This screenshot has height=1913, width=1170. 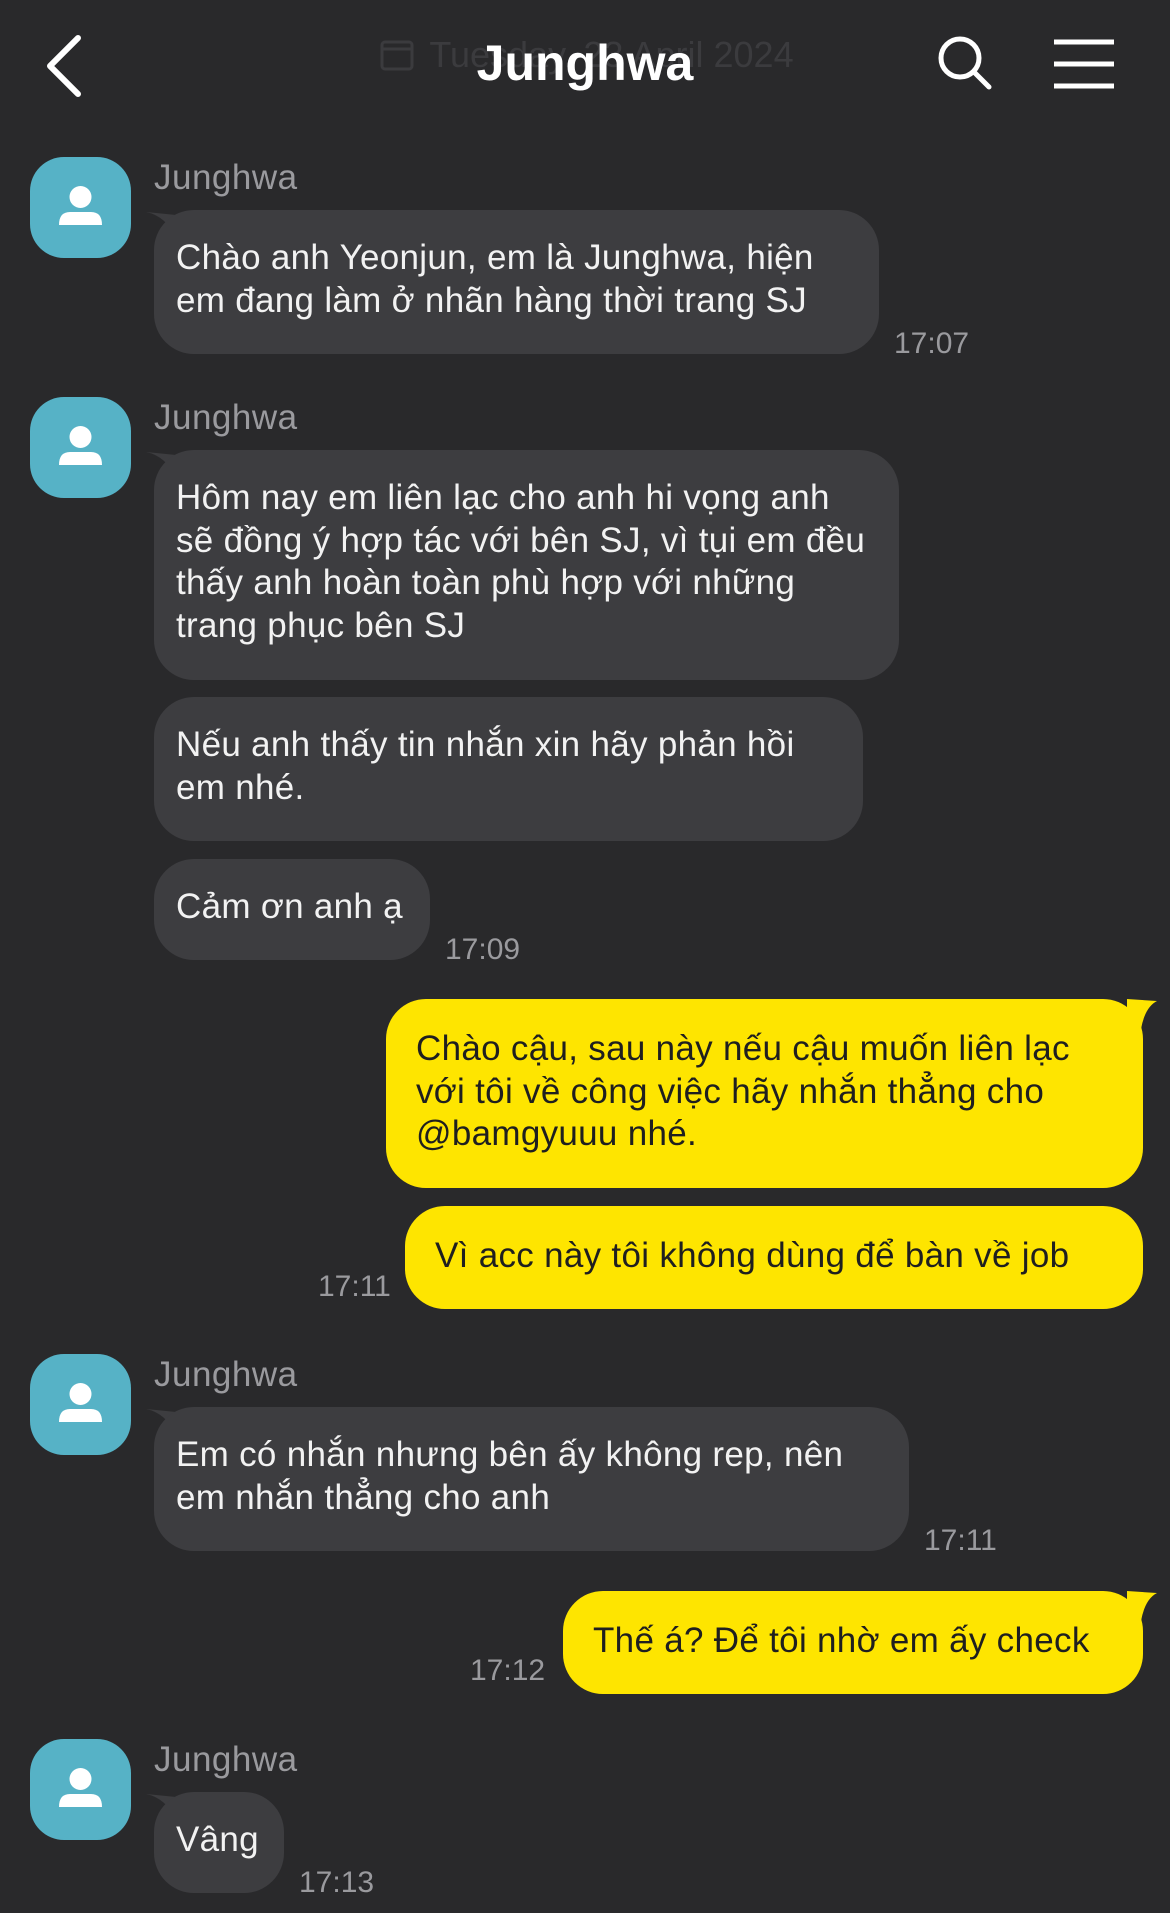 I want to click on chat-header: Tuesday, 23 April 2024 Junghwa, so click(x=585, y=65).